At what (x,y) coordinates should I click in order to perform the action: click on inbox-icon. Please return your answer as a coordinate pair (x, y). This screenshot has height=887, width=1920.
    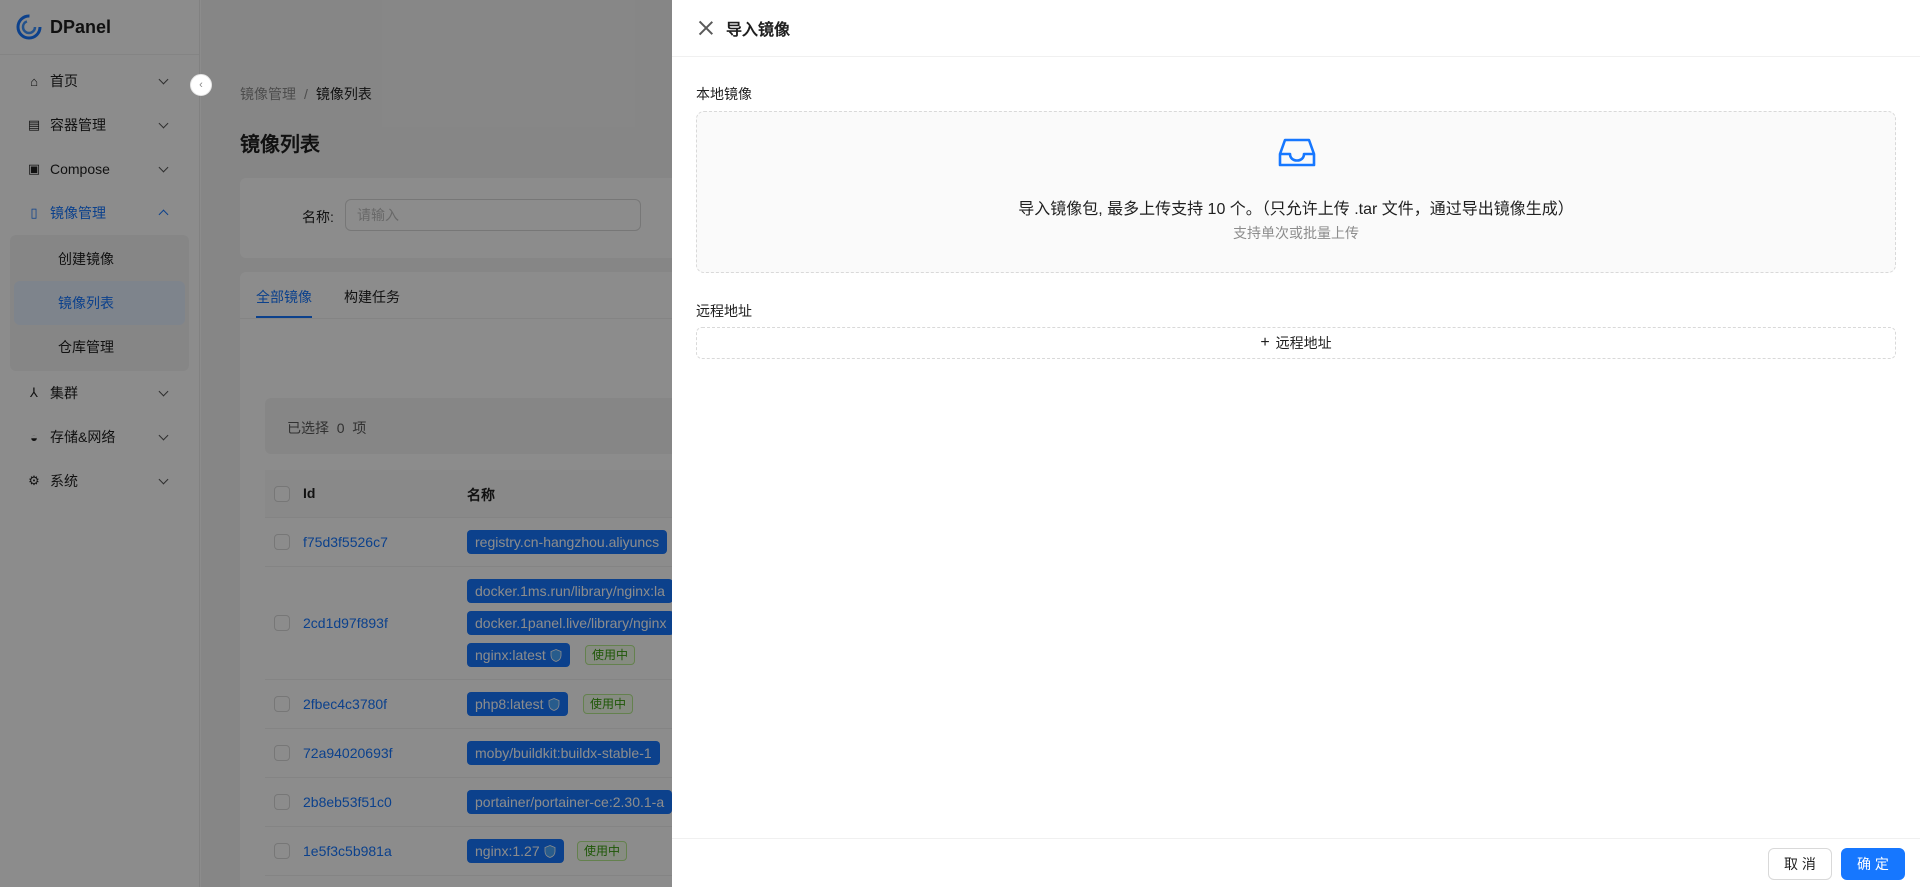
    Looking at the image, I should click on (1297, 152).